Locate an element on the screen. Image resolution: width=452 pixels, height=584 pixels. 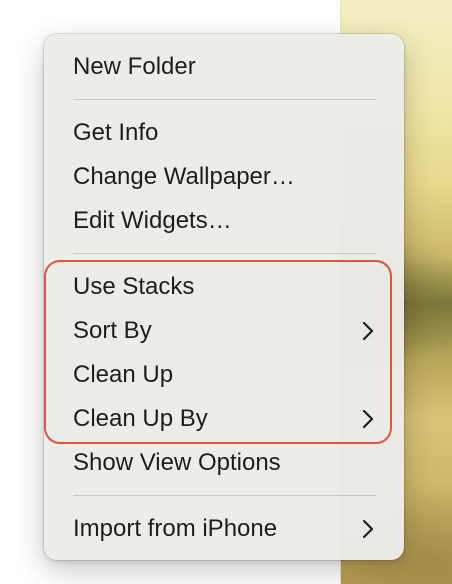
menu-item-use-stacks: Use Stacks is located at coordinates (224, 287).